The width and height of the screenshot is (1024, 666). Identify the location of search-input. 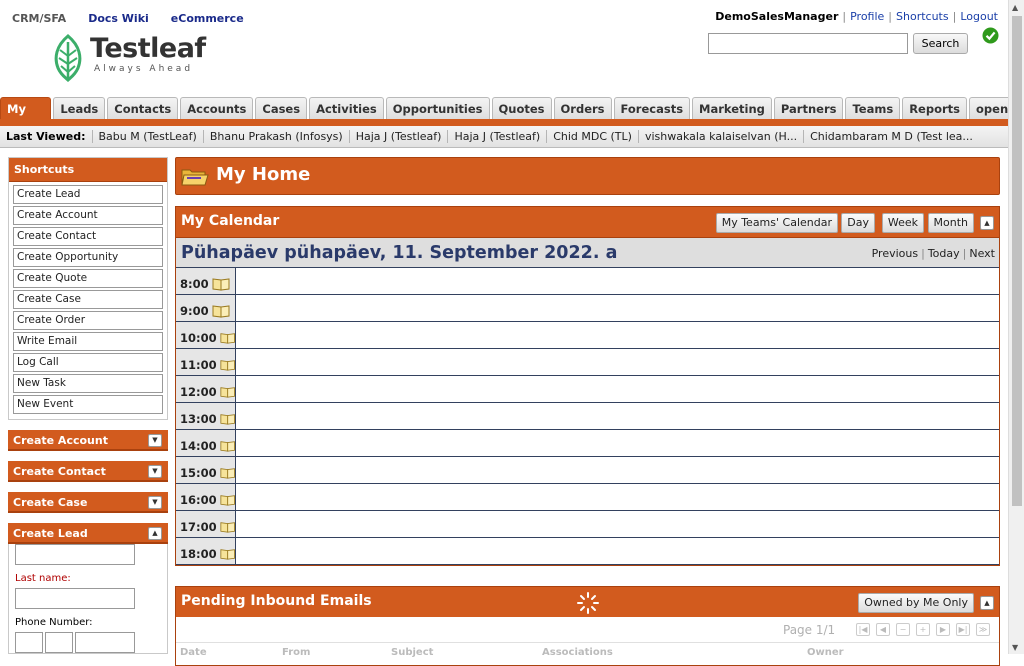
(808, 43).